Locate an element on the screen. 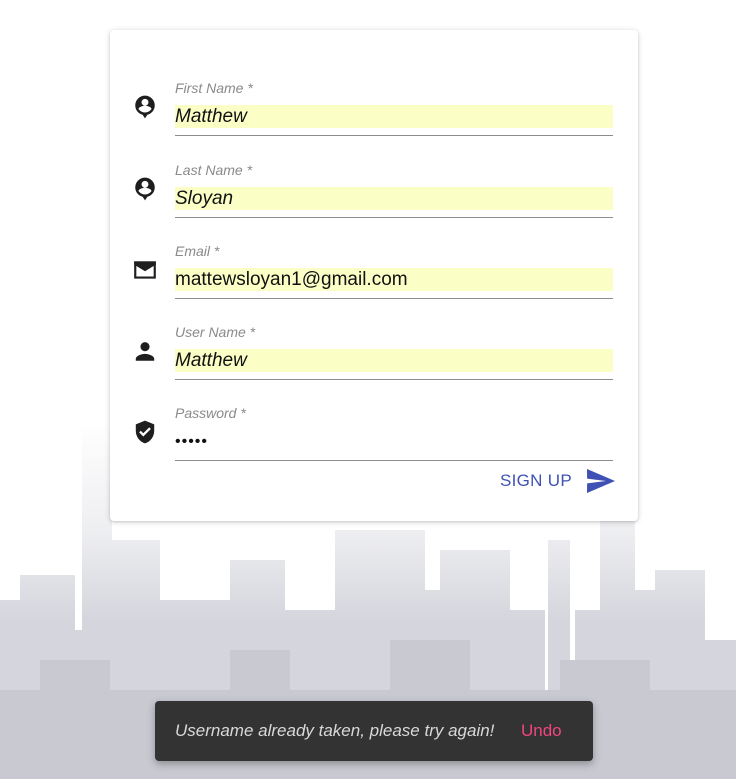  last-name-input is located at coordinates (394, 198).